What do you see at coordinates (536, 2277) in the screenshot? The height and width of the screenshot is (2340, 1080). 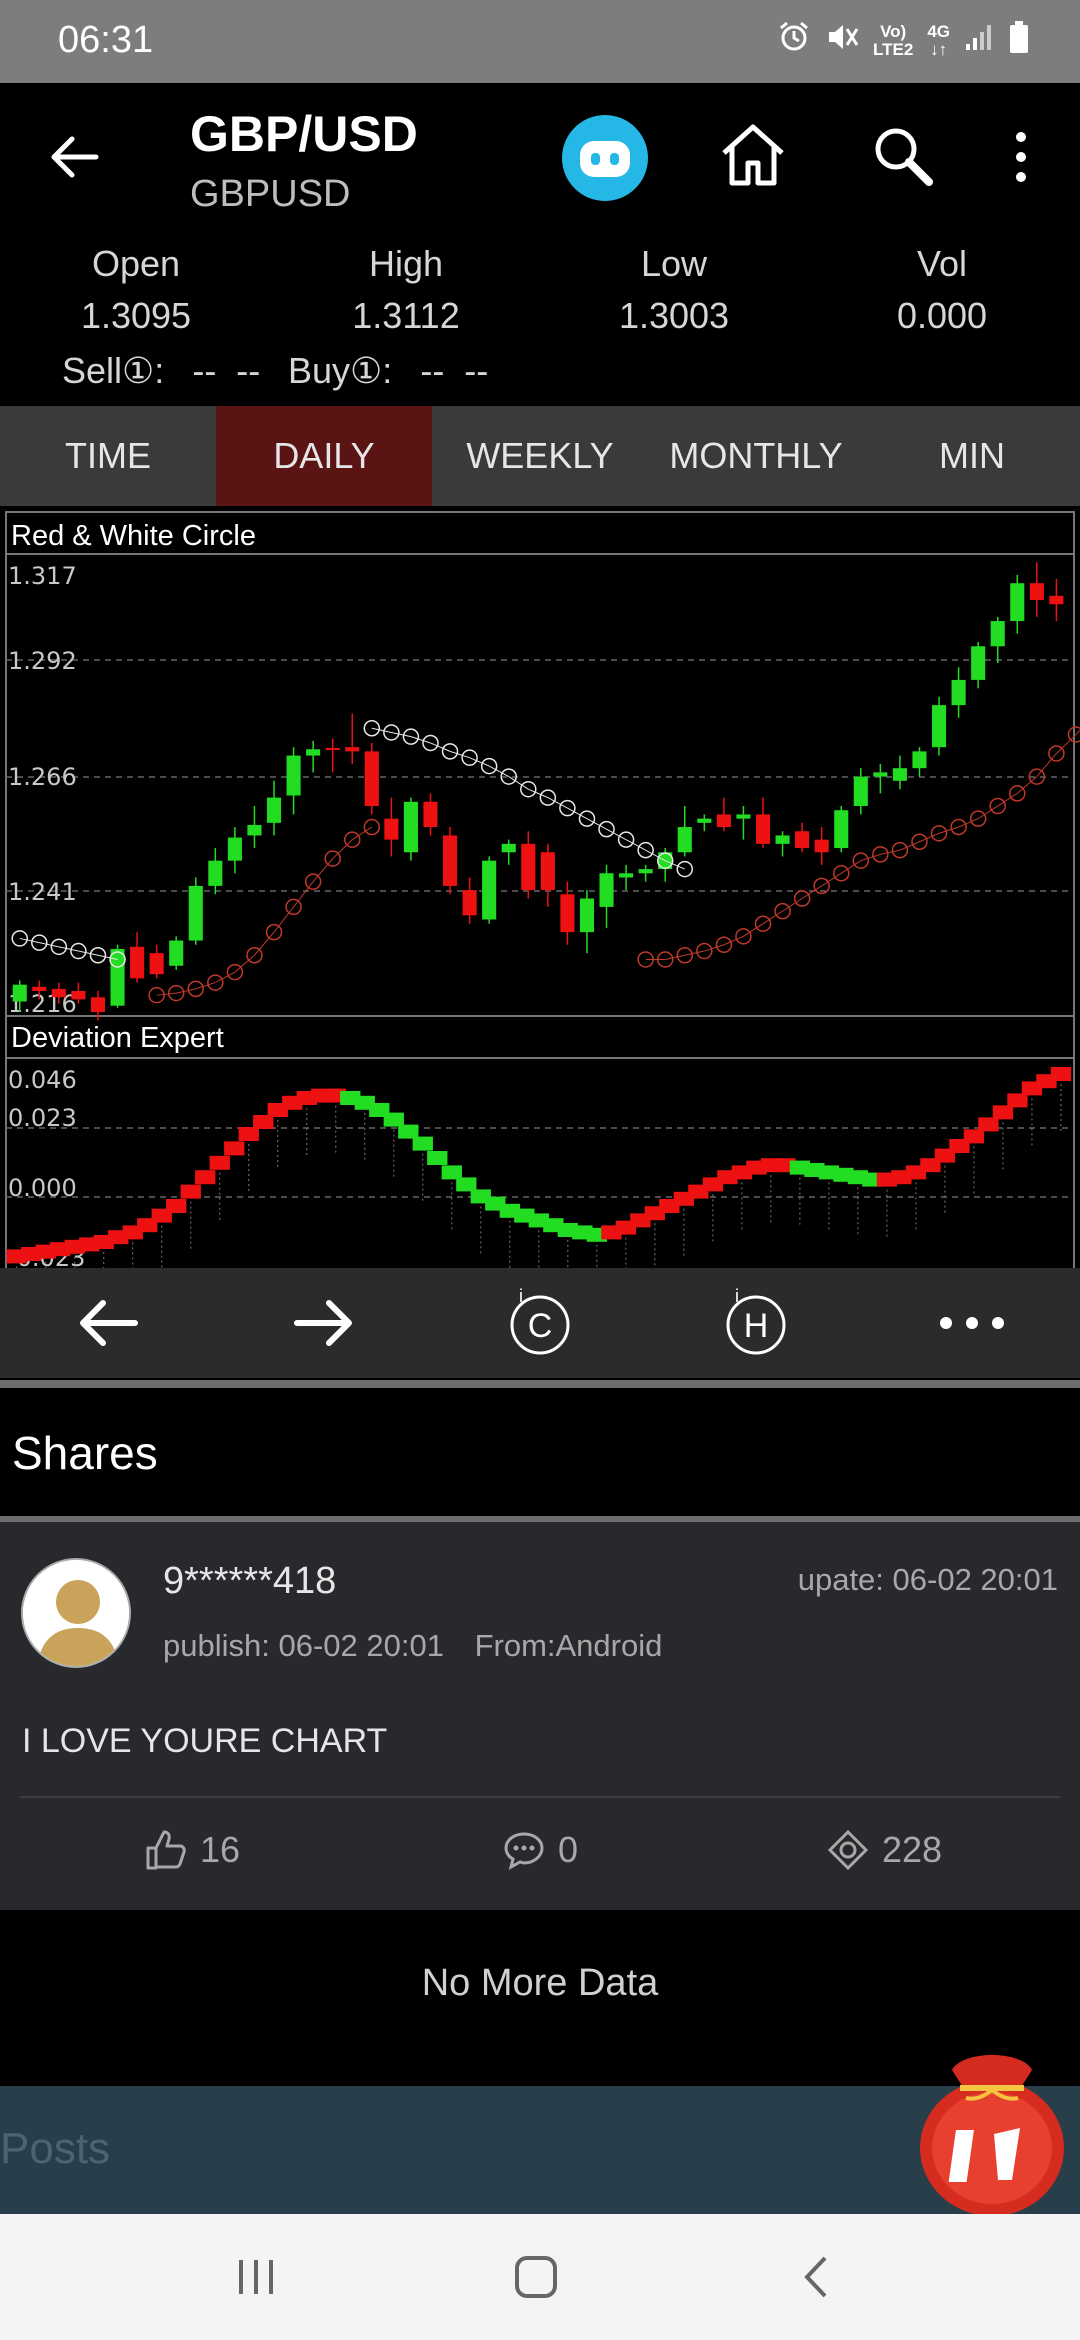 I see `home-nav-button` at bounding box center [536, 2277].